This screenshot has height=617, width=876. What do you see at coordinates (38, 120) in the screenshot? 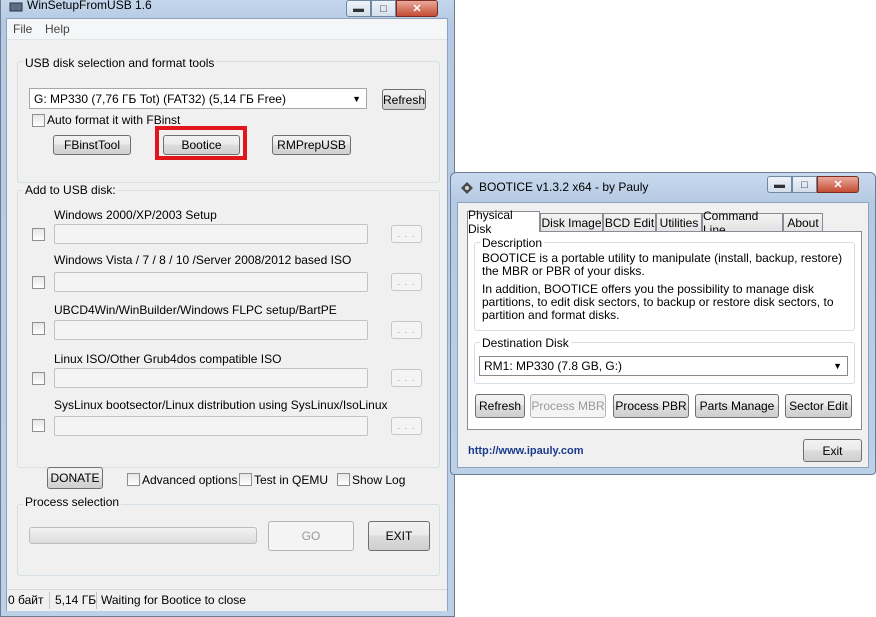
I see `auto-format-checkbox` at bounding box center [38, 120].